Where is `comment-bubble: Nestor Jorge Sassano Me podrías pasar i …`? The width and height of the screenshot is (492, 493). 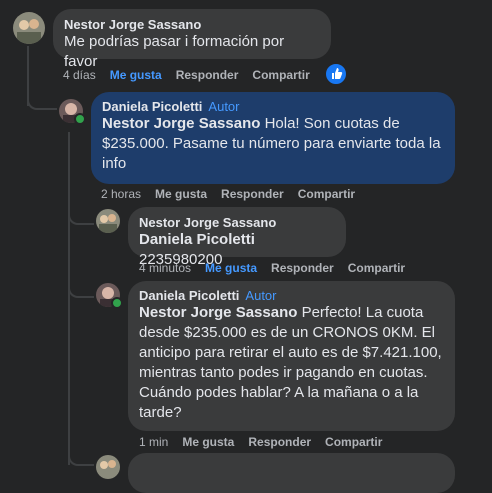
comment-bubble: Nestor Jorge Sassano Me podrías pasar i … is located at coordinates (192, 39).